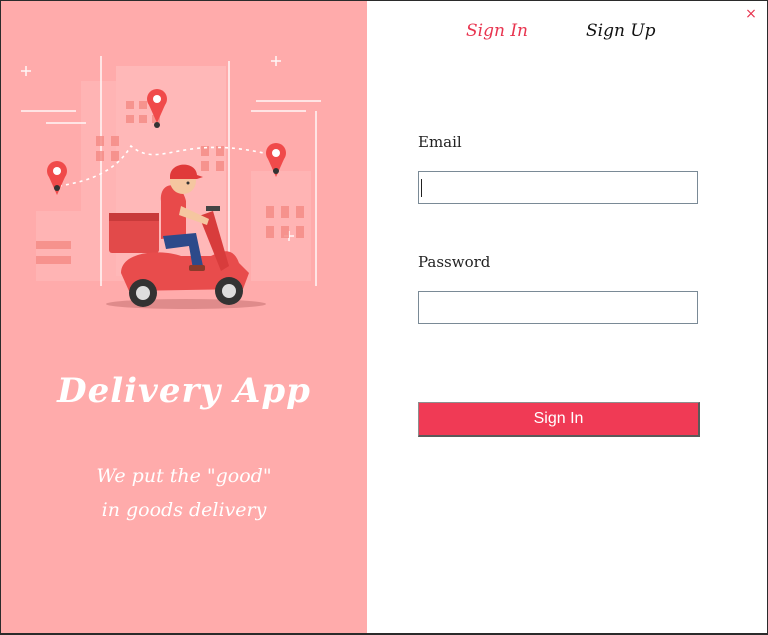 The width and height of the screenshot is (768, 635). Describe the element at coordinates (497, 31) in the screenshot. I see `tab-sign-in: Sign In` at that location.